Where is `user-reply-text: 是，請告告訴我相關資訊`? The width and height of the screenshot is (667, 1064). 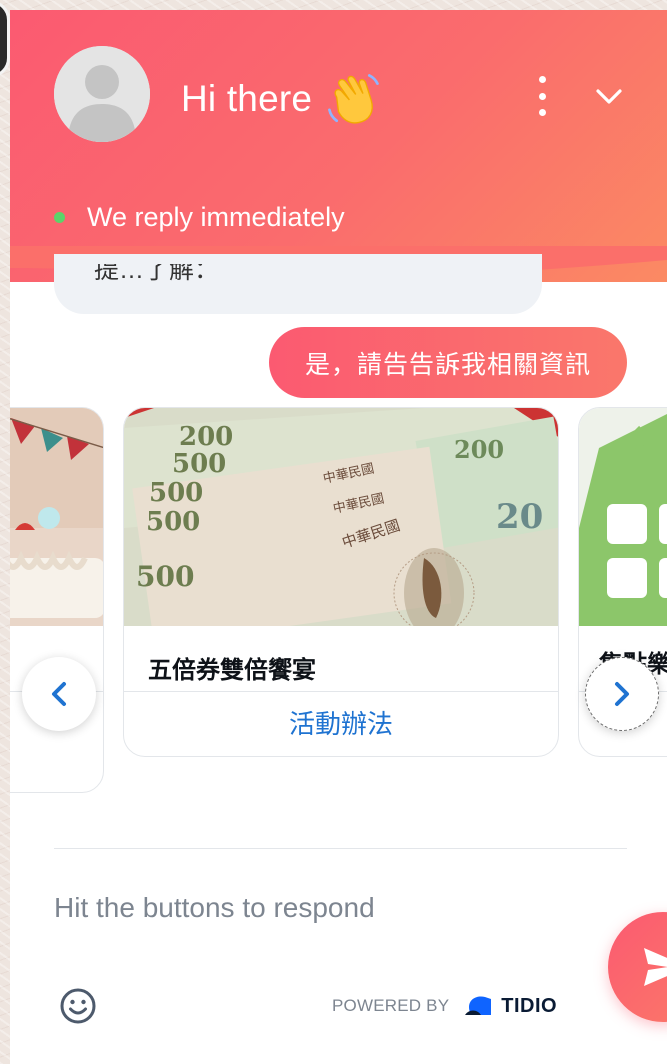 user-reply-text: 是，請告告訴我相關資訊 is located at coordinates (447, 364).